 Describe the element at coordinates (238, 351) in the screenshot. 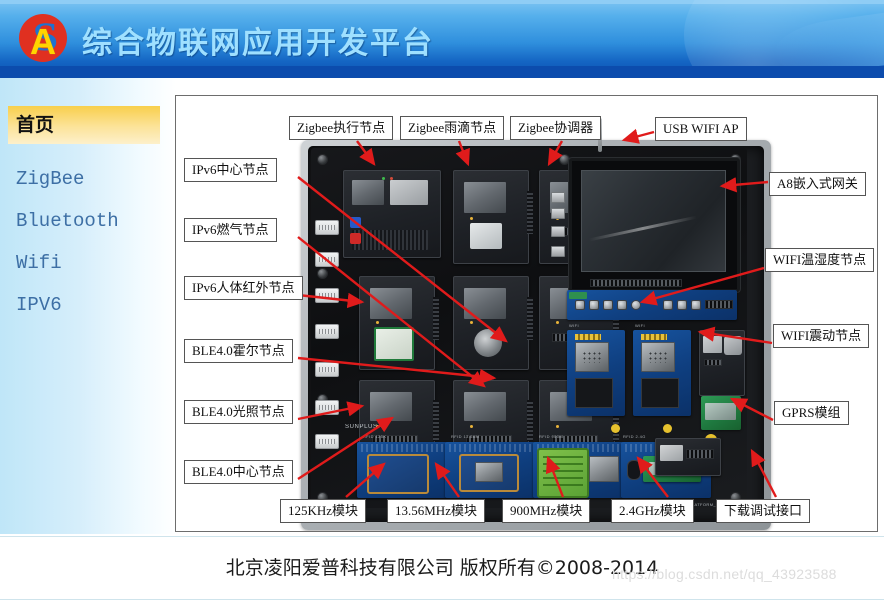

I see `label-ble-hall: BLE4.0霍尔节点` at that location.